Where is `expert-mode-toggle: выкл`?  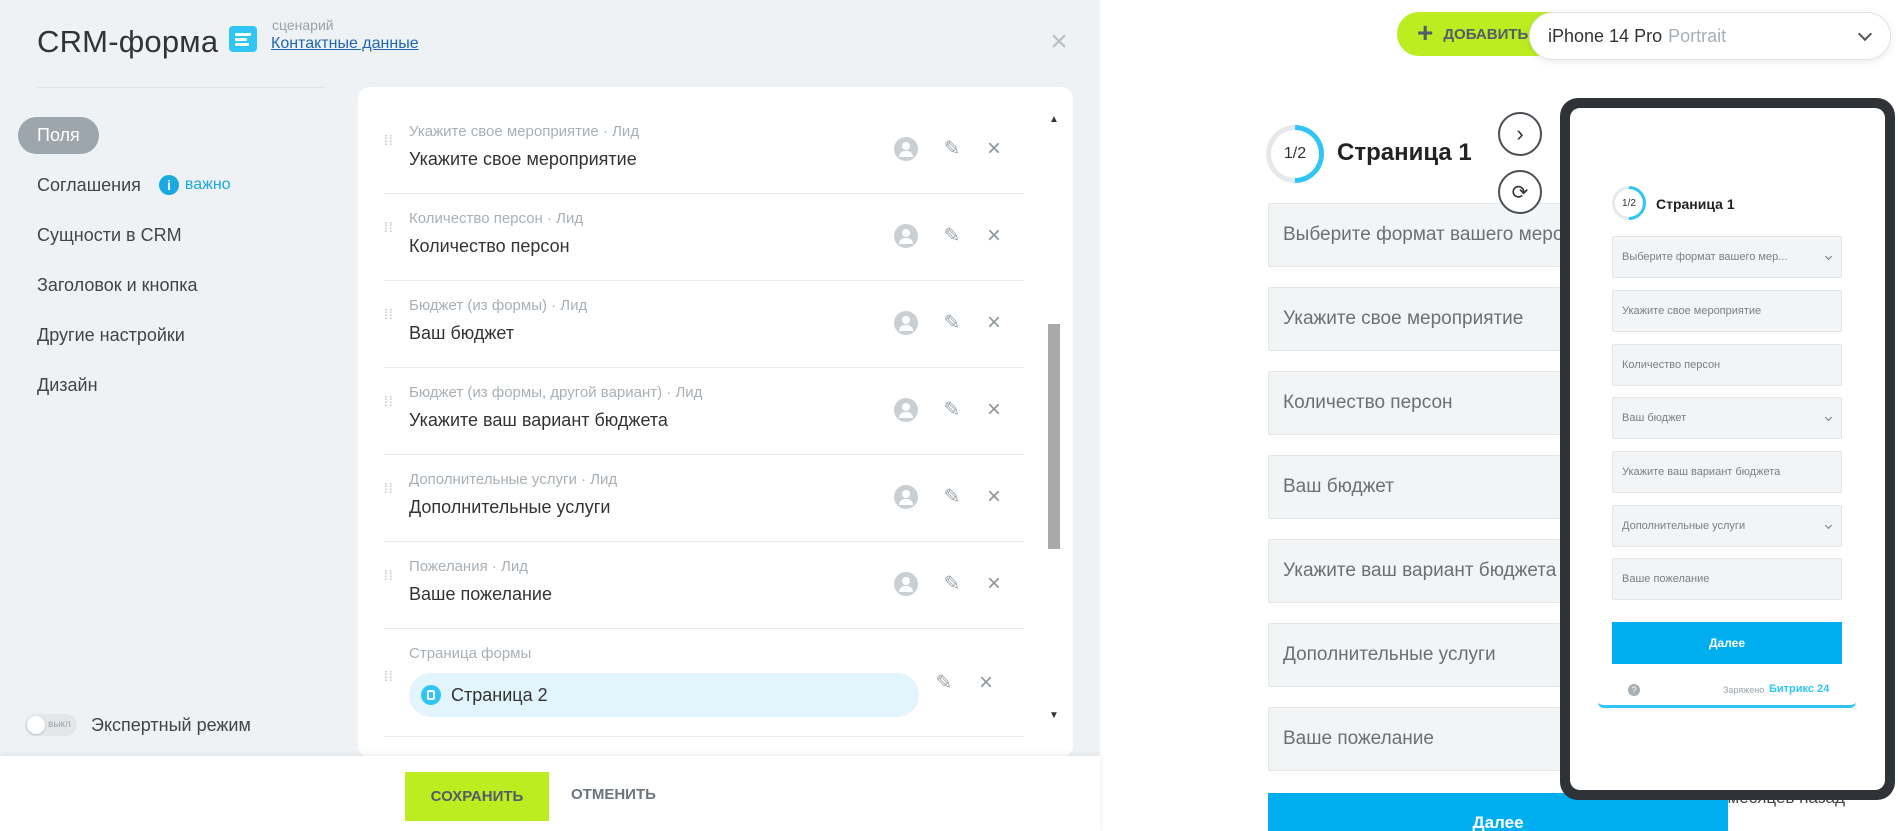
expert-mode-toggle: выкл is located at coordinates (51, 725).